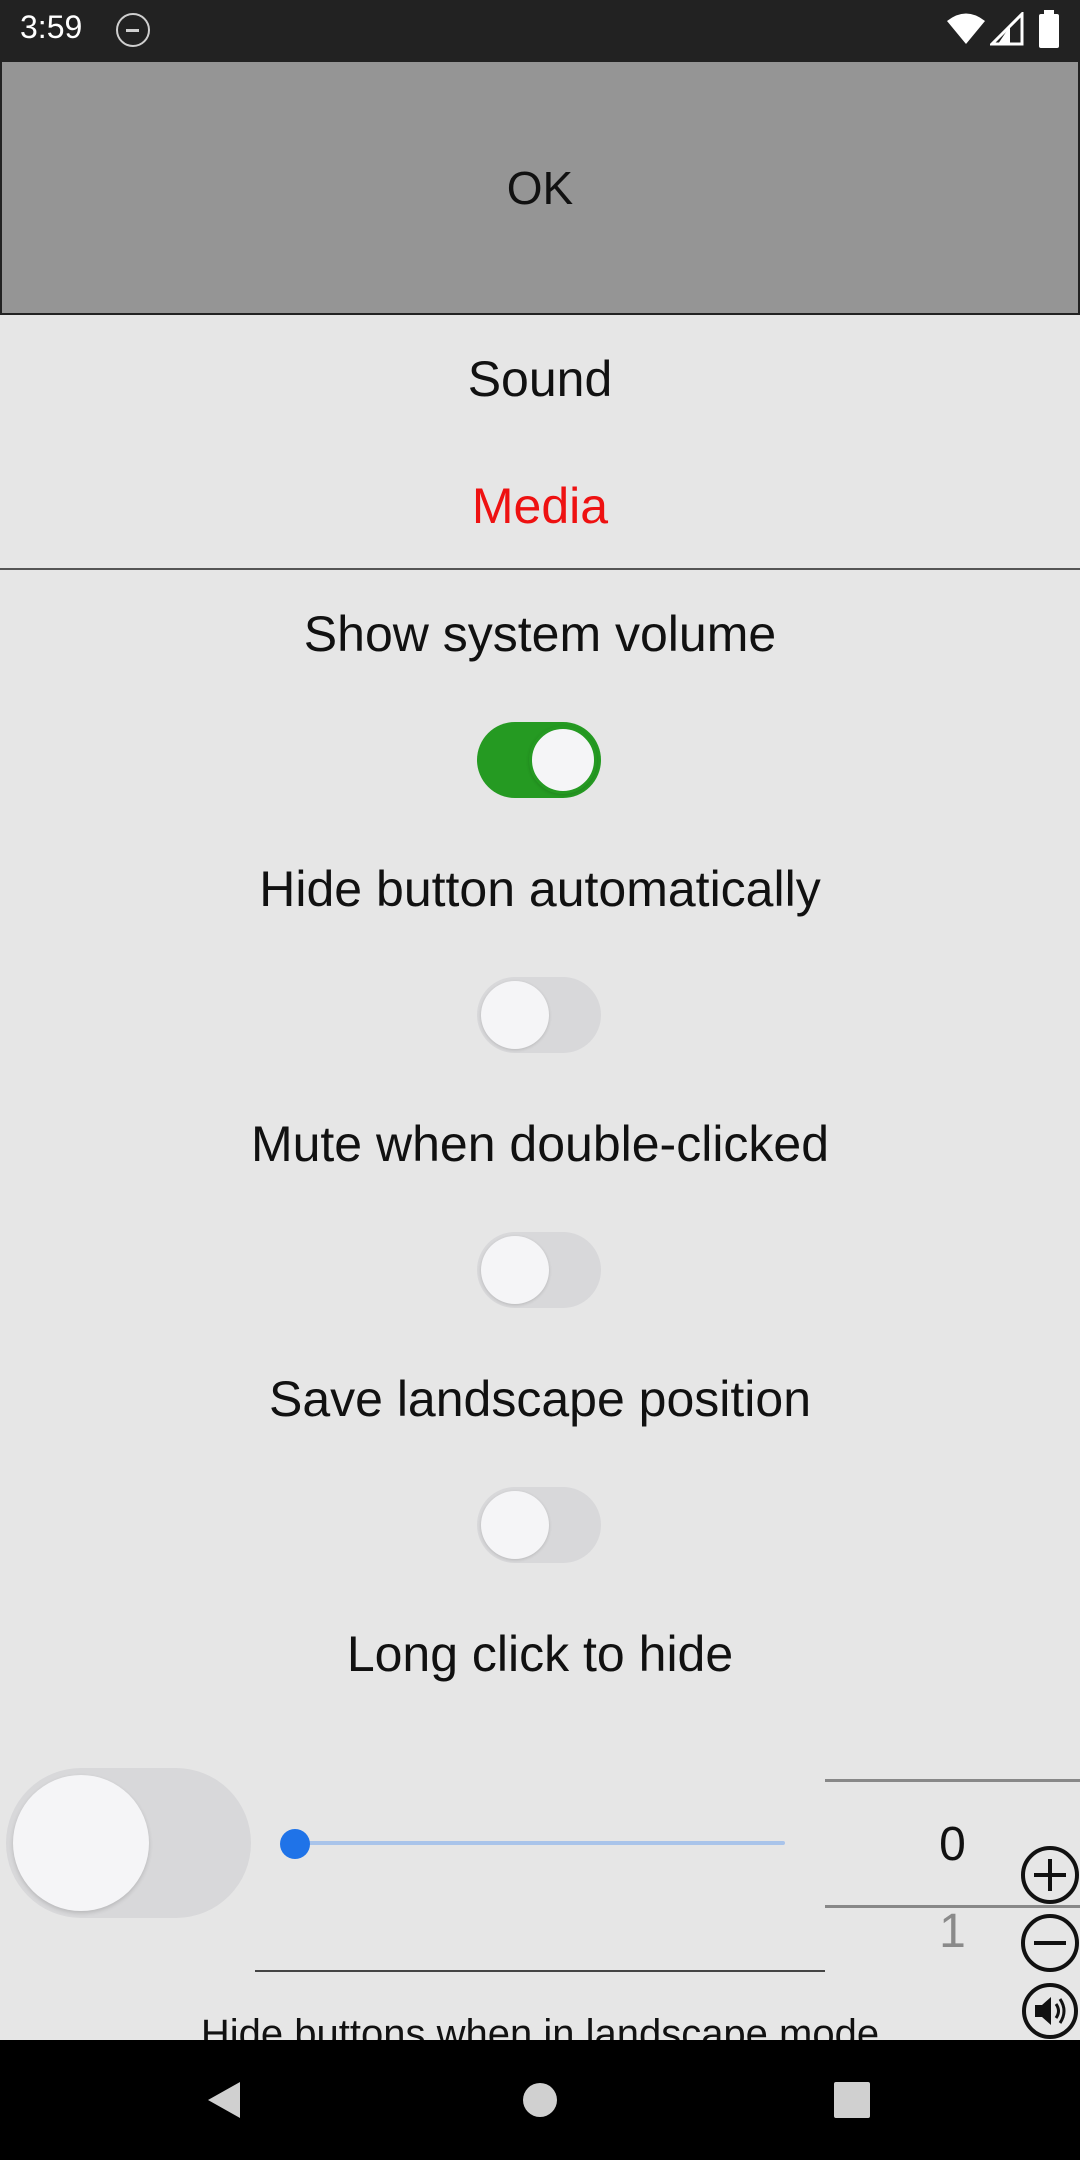 The height and width of the screenshot is (2160, 1080). What do you see at coordinates (1050, 1875) in the screenshot?
I see `plus-circle-icon` at bounding box center [1050, 1875].